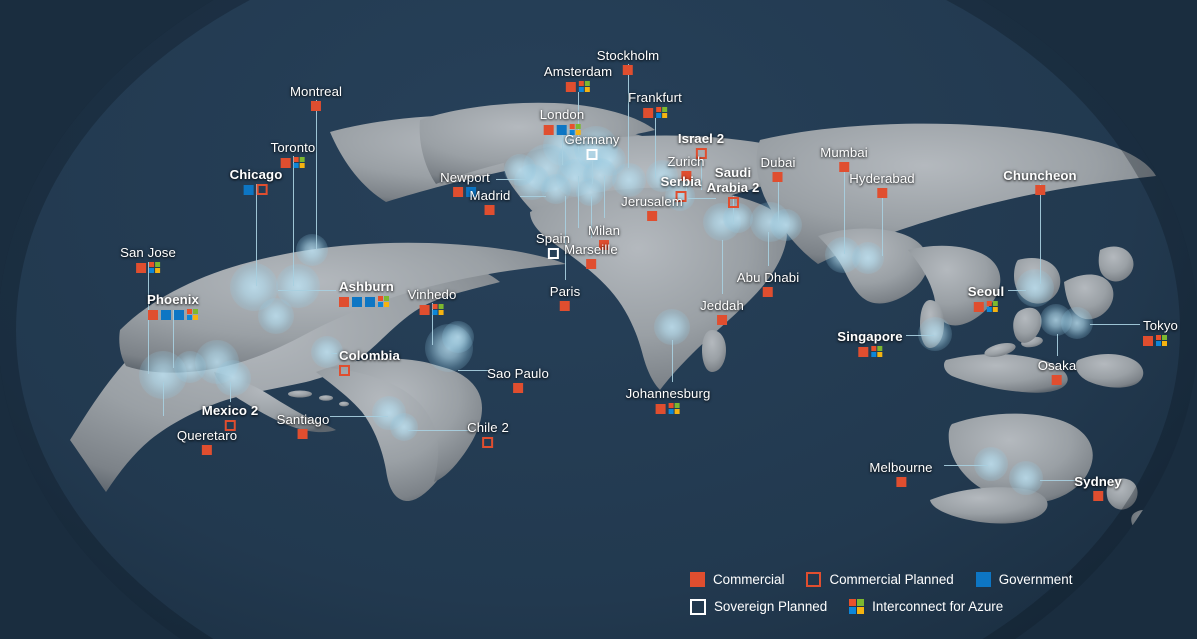 The height and width of the screenshot is (639, 1197). I want to click on legend-row: Commercial Commercial Planned Government, so click(940, 579).